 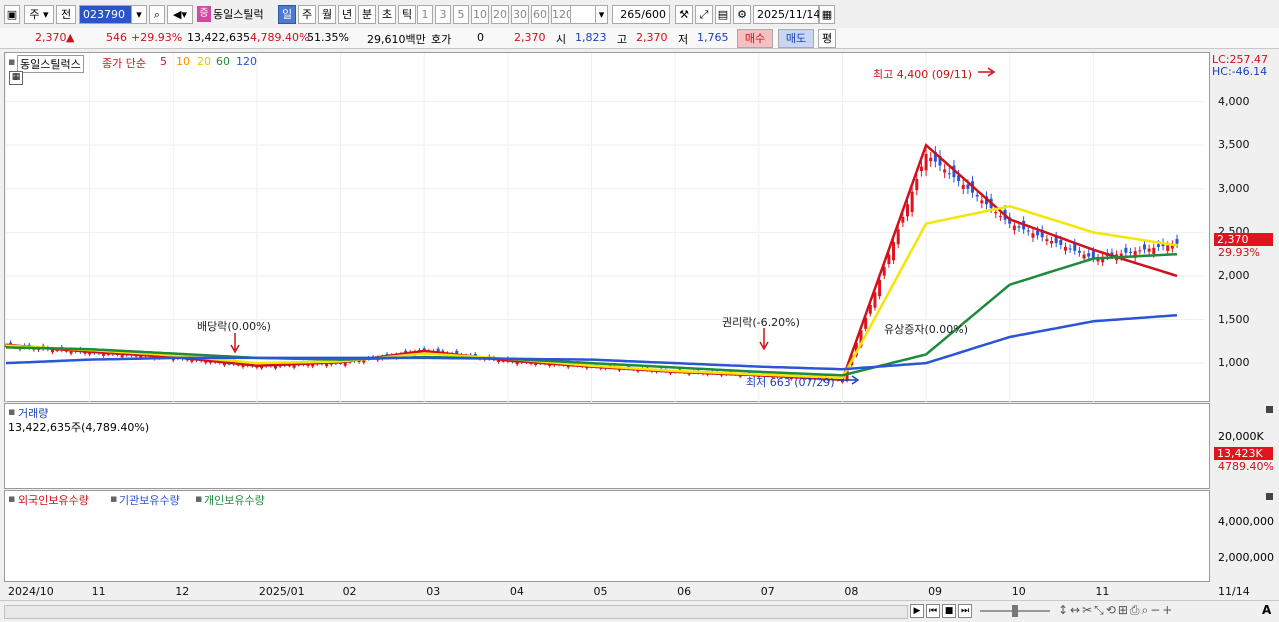 I want to click on high-arrow, so click(x=987, y=72).